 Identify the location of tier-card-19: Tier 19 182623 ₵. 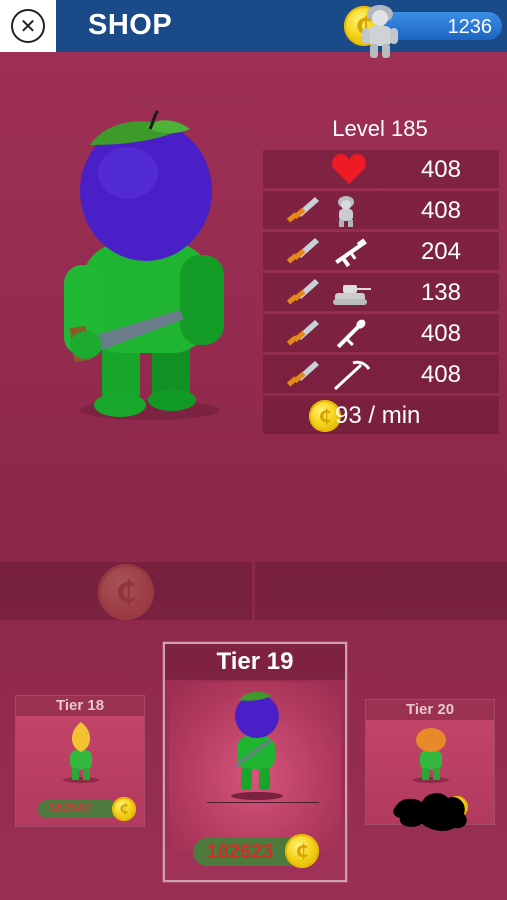
(255, 762).